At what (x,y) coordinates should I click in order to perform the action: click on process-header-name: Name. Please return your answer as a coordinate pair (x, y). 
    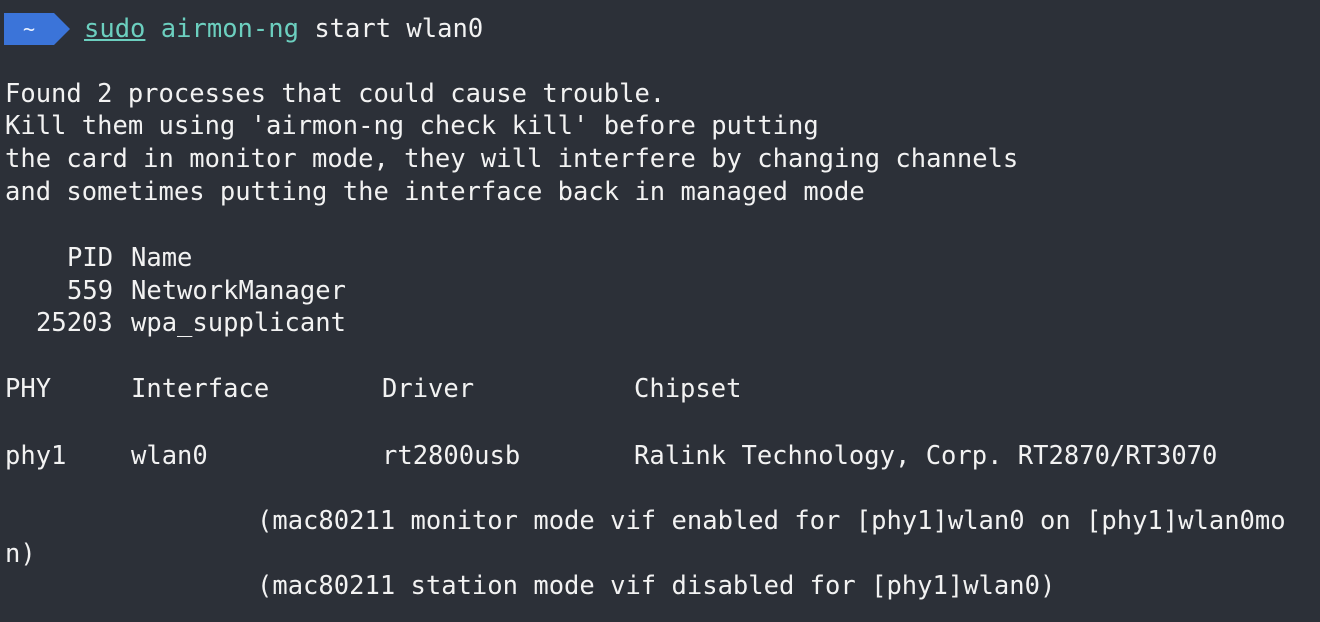
    Looking at the image, I should click on (162, 258).